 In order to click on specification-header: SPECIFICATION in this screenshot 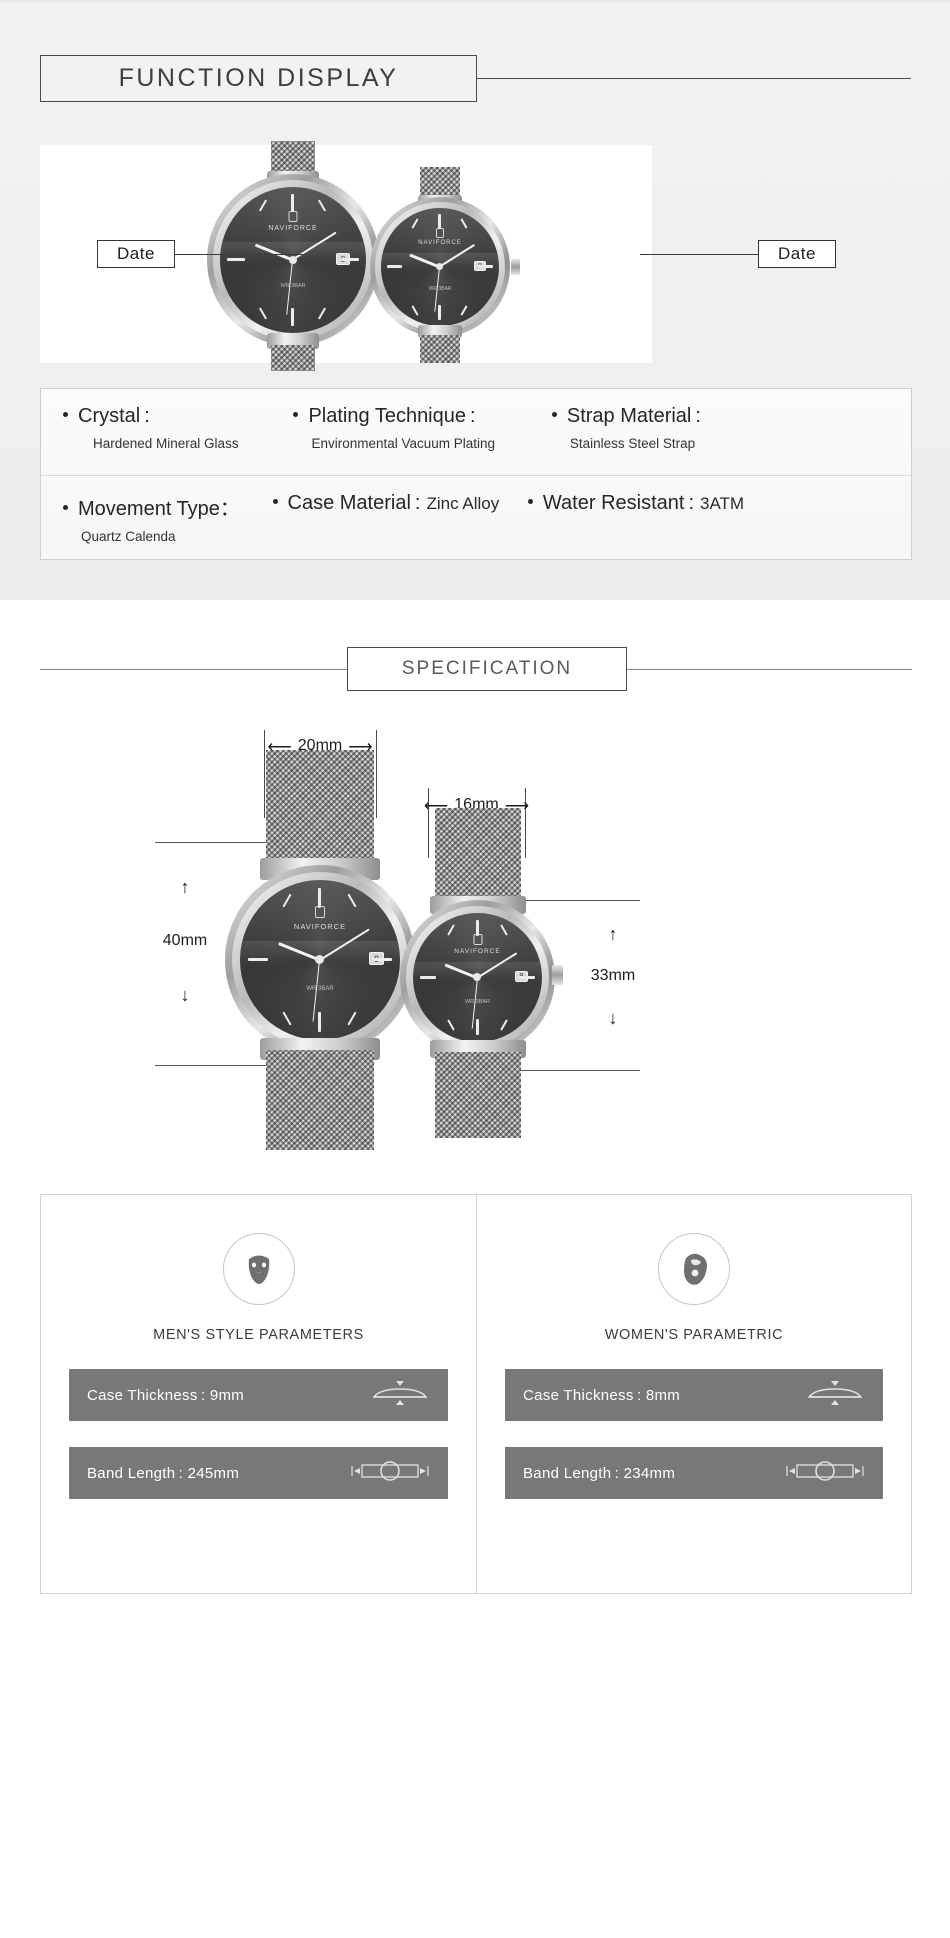, I will do `click(475, 669)`.